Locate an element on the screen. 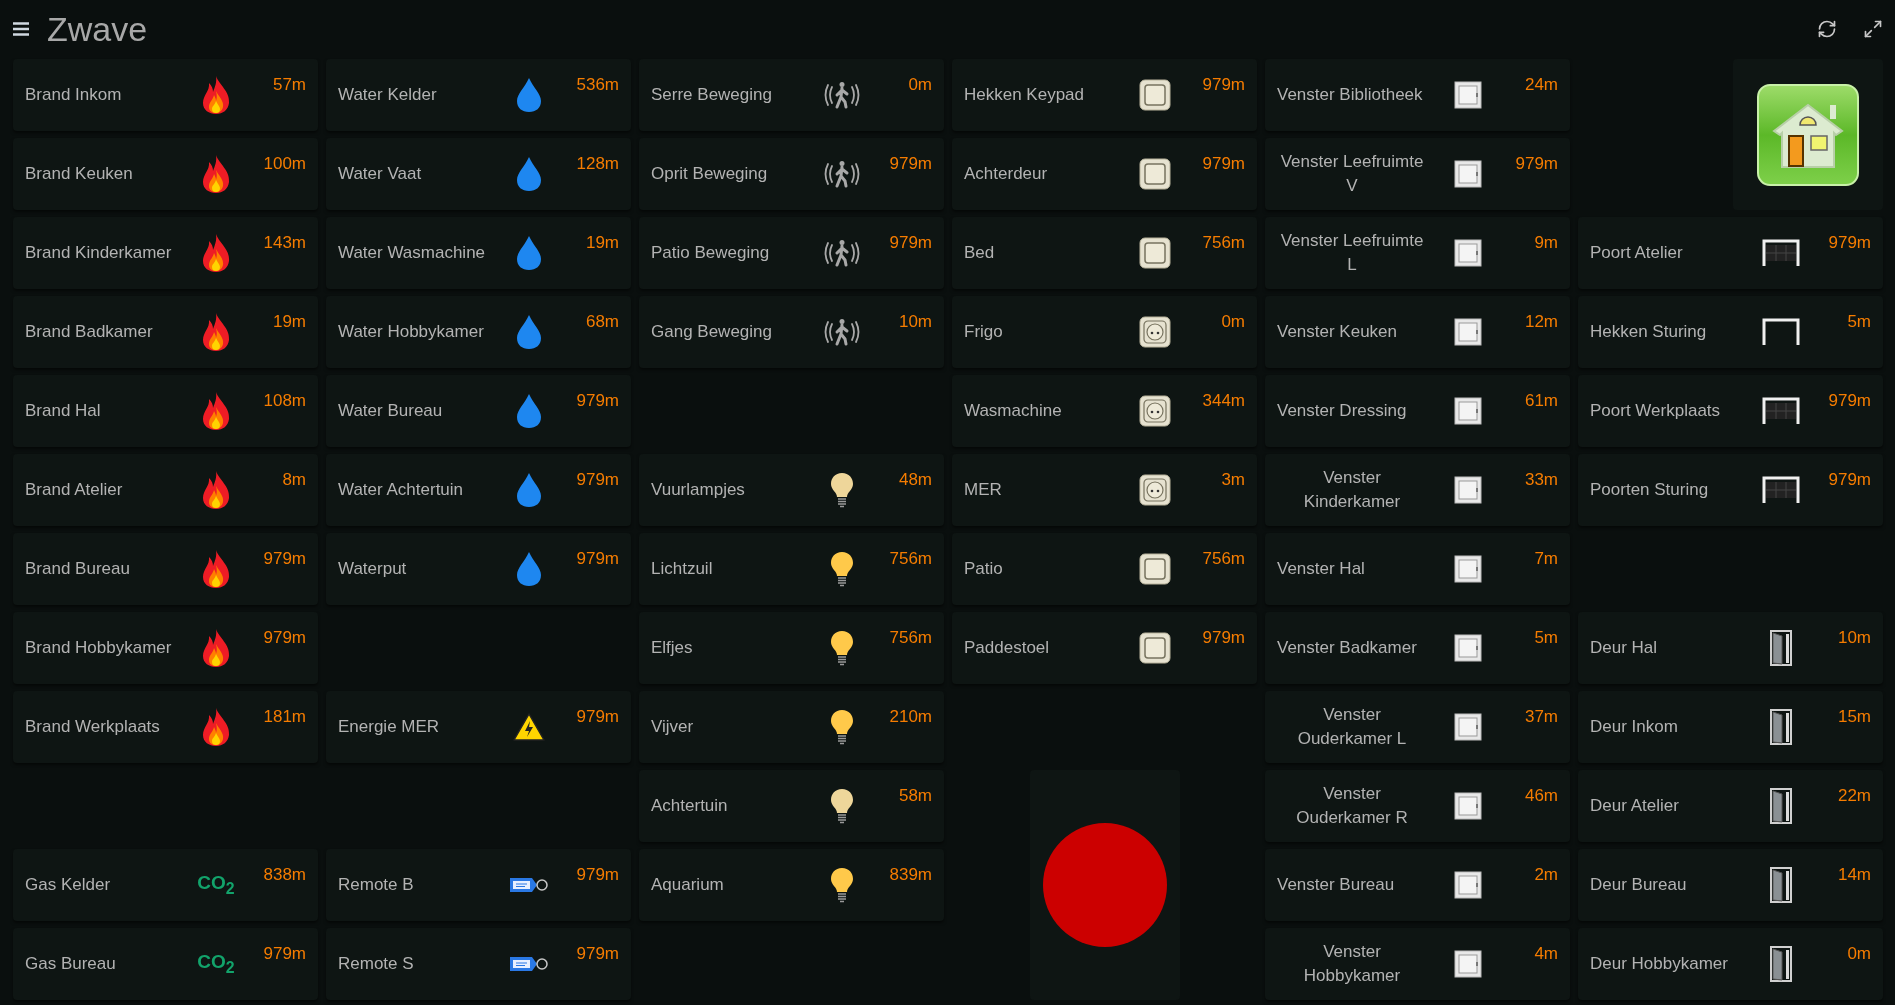  sensor-tile: Venster Keuken 12m is located at coordinates (1417, 332).